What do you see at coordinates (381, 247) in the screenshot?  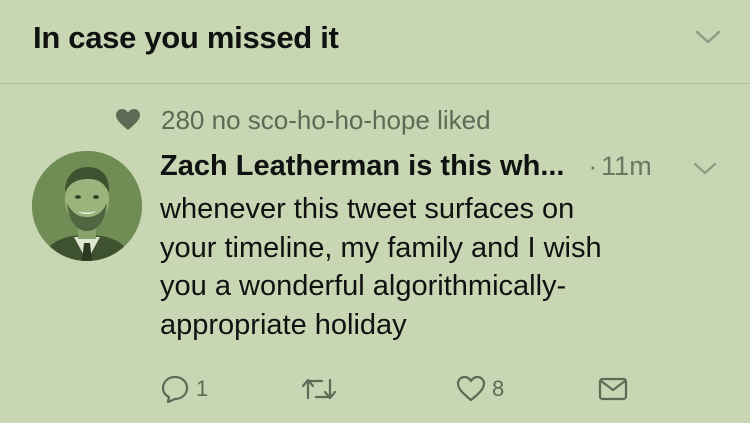 I see `tweet-text-line: your timeline, my family and I wish` at bounding box center [381, 247].